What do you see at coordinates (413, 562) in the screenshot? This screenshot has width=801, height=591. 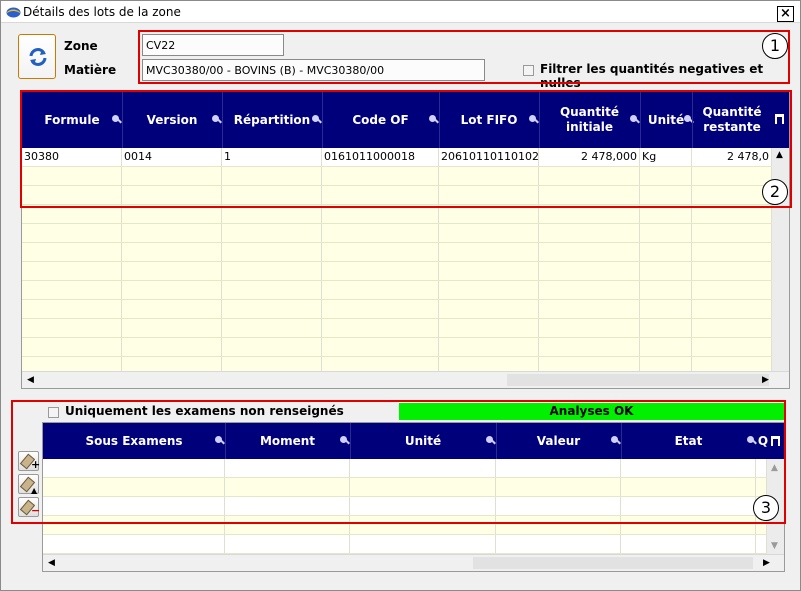 I see `exams-horizontal-scrollbar: ◀ ▶` at bounding box center [413, 562].